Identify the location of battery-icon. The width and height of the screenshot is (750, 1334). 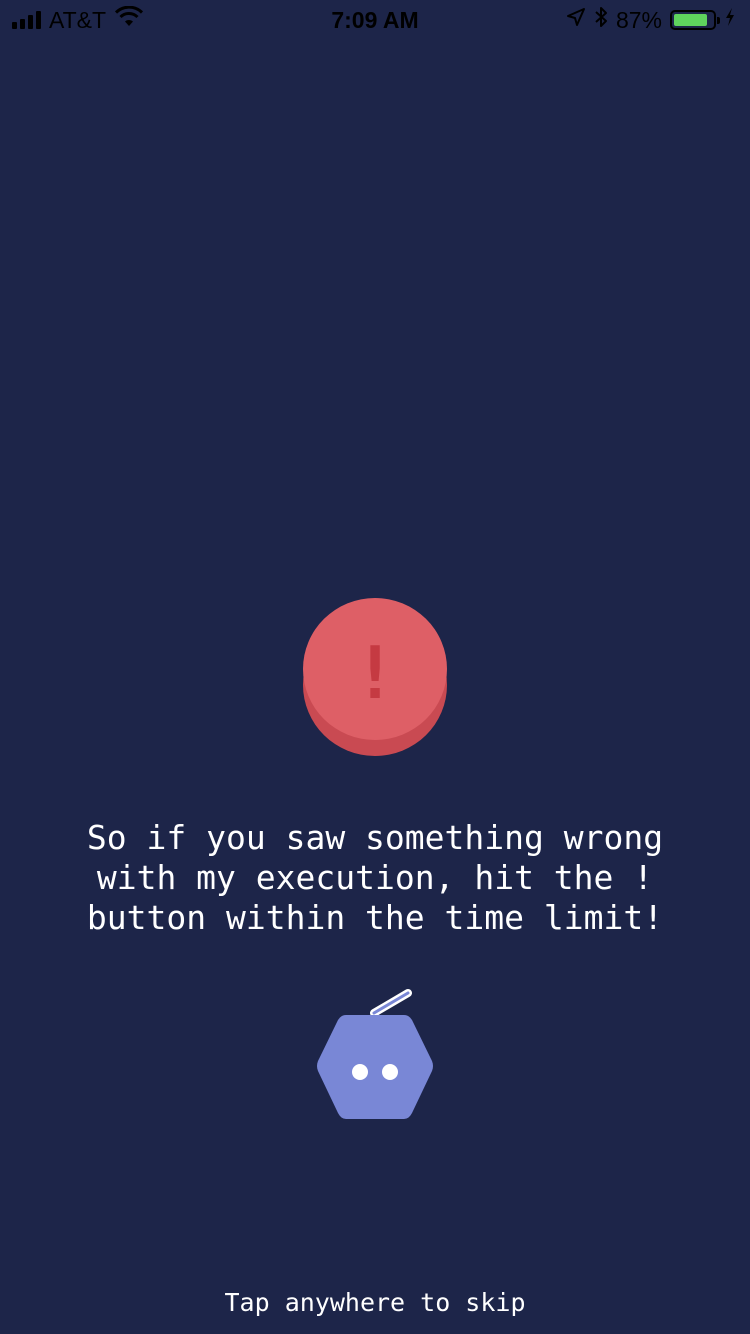
(695, 20).